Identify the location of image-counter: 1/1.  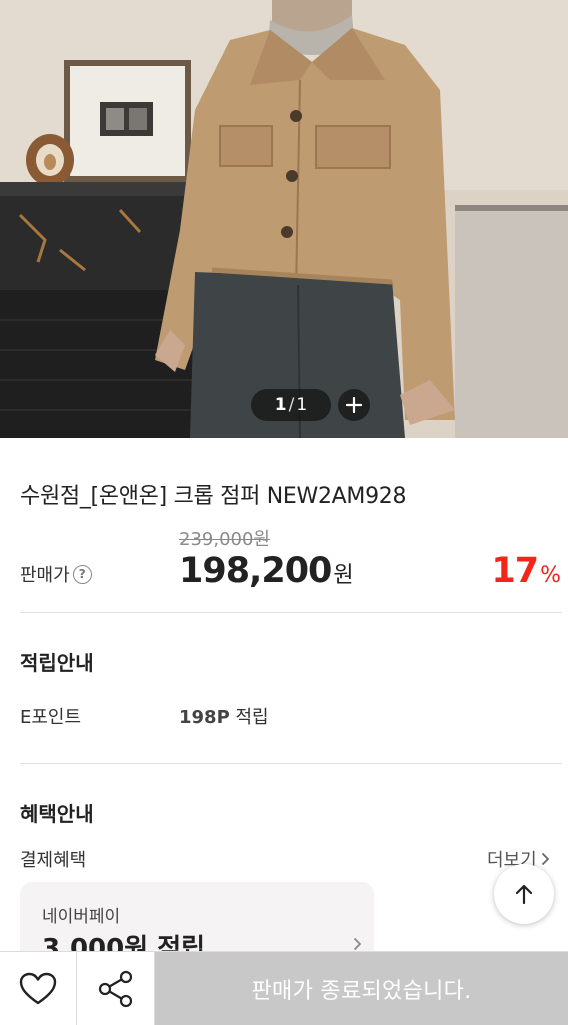
(291, 405).